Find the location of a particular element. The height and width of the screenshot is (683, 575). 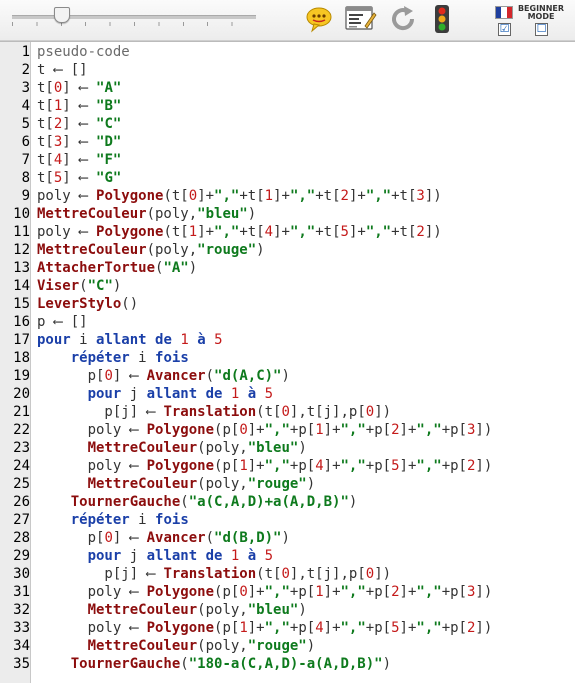

code-token: allant de is located at coordinates (184, 556).